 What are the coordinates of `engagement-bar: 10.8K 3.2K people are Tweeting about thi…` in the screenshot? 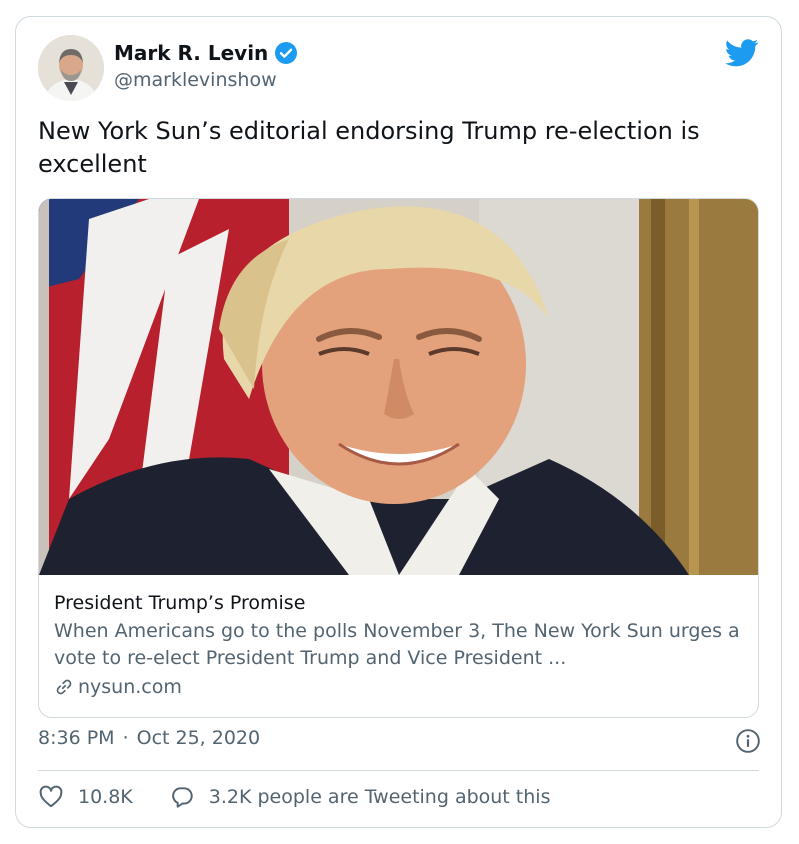 It's located at (294, 797).